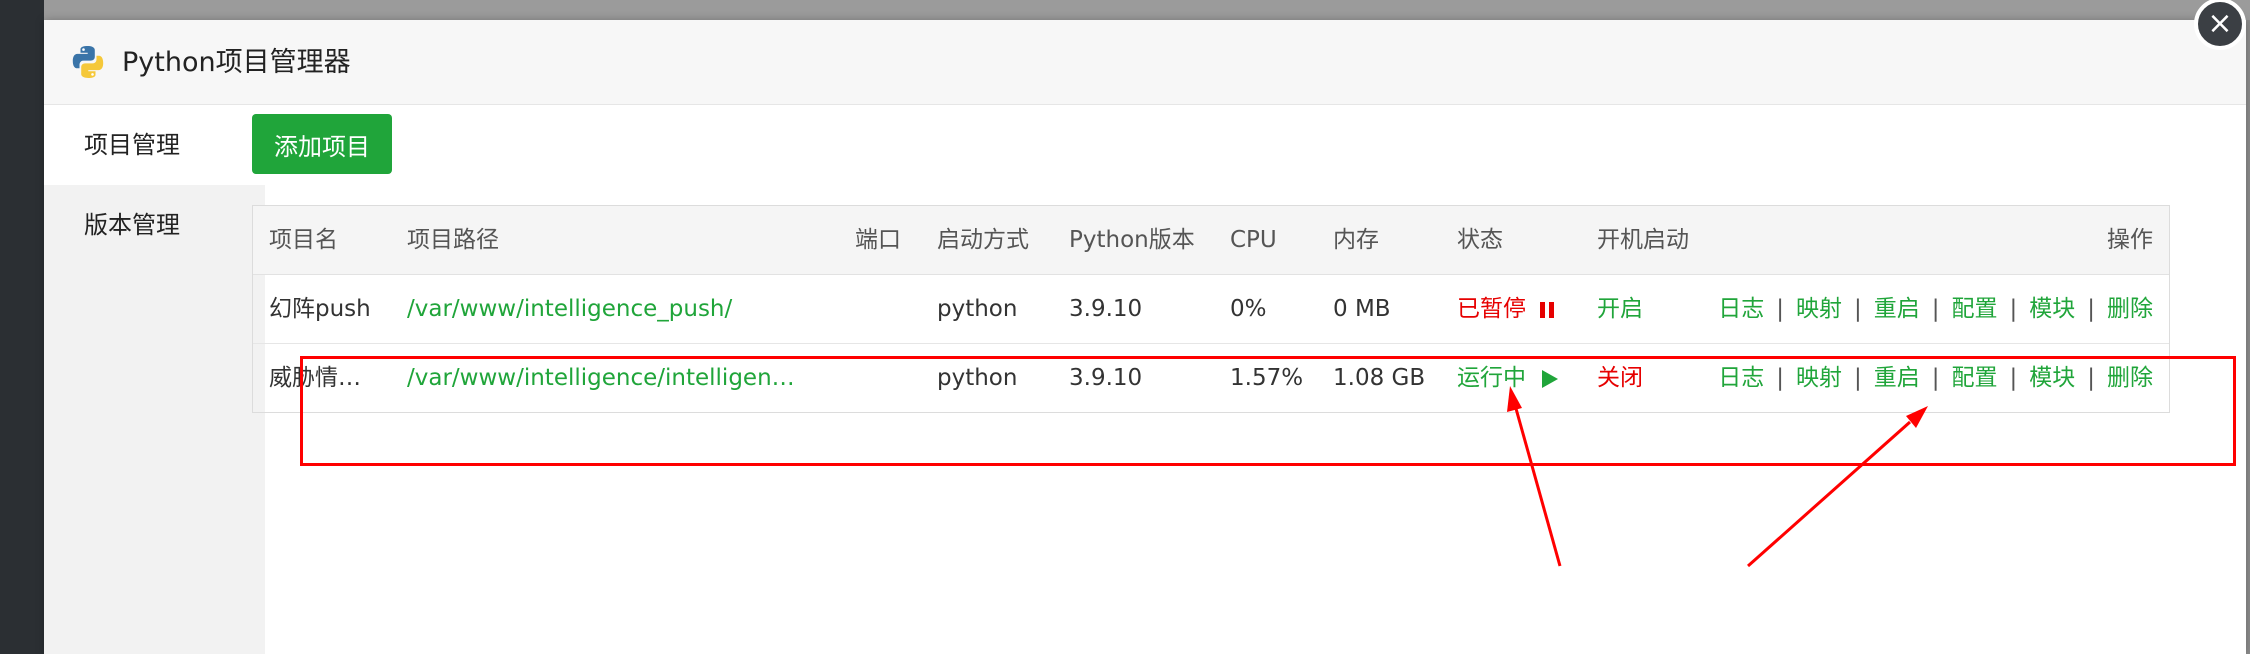 The height and width of the screenshot is (654, 2250). I want to click on annotation-arrow-status, so click(1534, 476).